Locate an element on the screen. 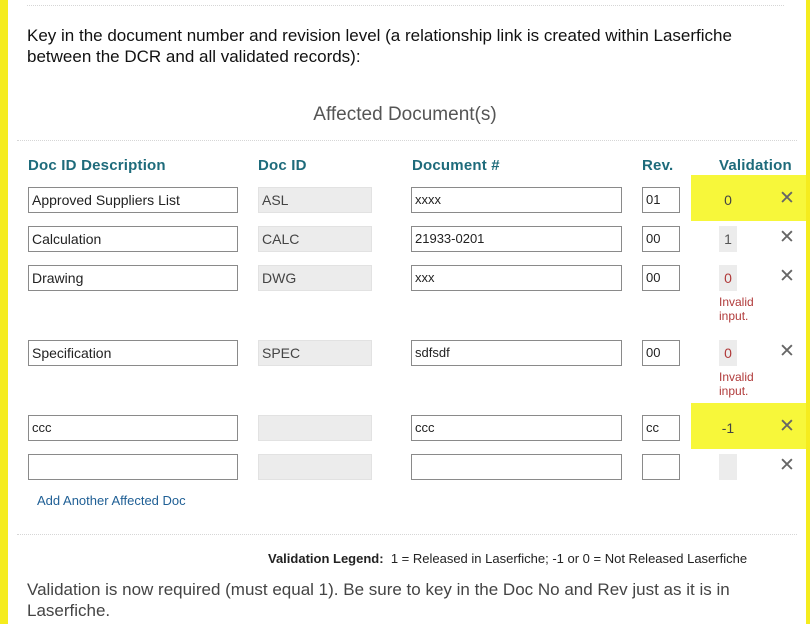 Image resolution: width=810 pixels, height=624 pixels. header-revision: Rev. is located at coordinates (658, 165).